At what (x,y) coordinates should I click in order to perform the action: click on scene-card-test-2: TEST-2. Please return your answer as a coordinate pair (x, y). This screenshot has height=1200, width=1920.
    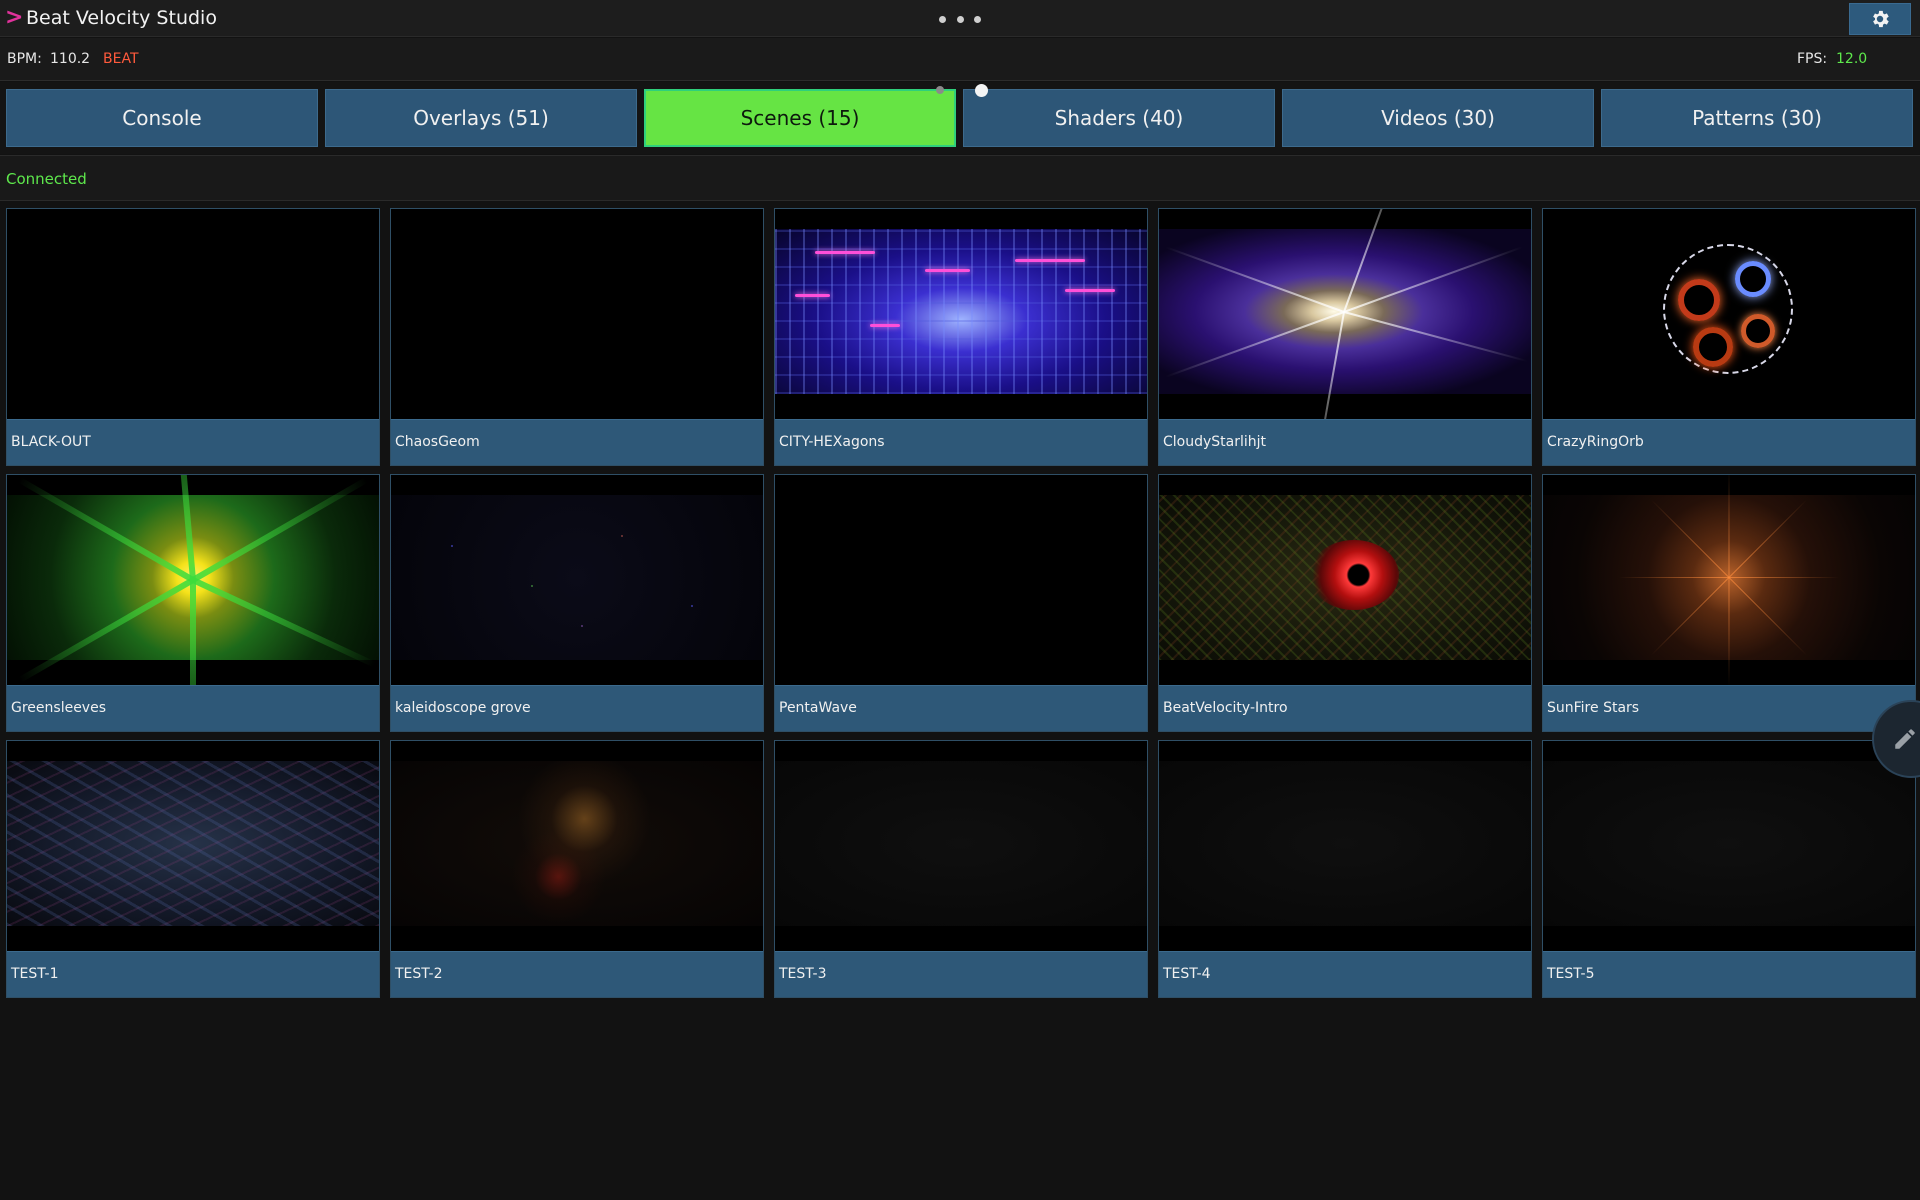
    Looking at the image, I should click on (577, 869).